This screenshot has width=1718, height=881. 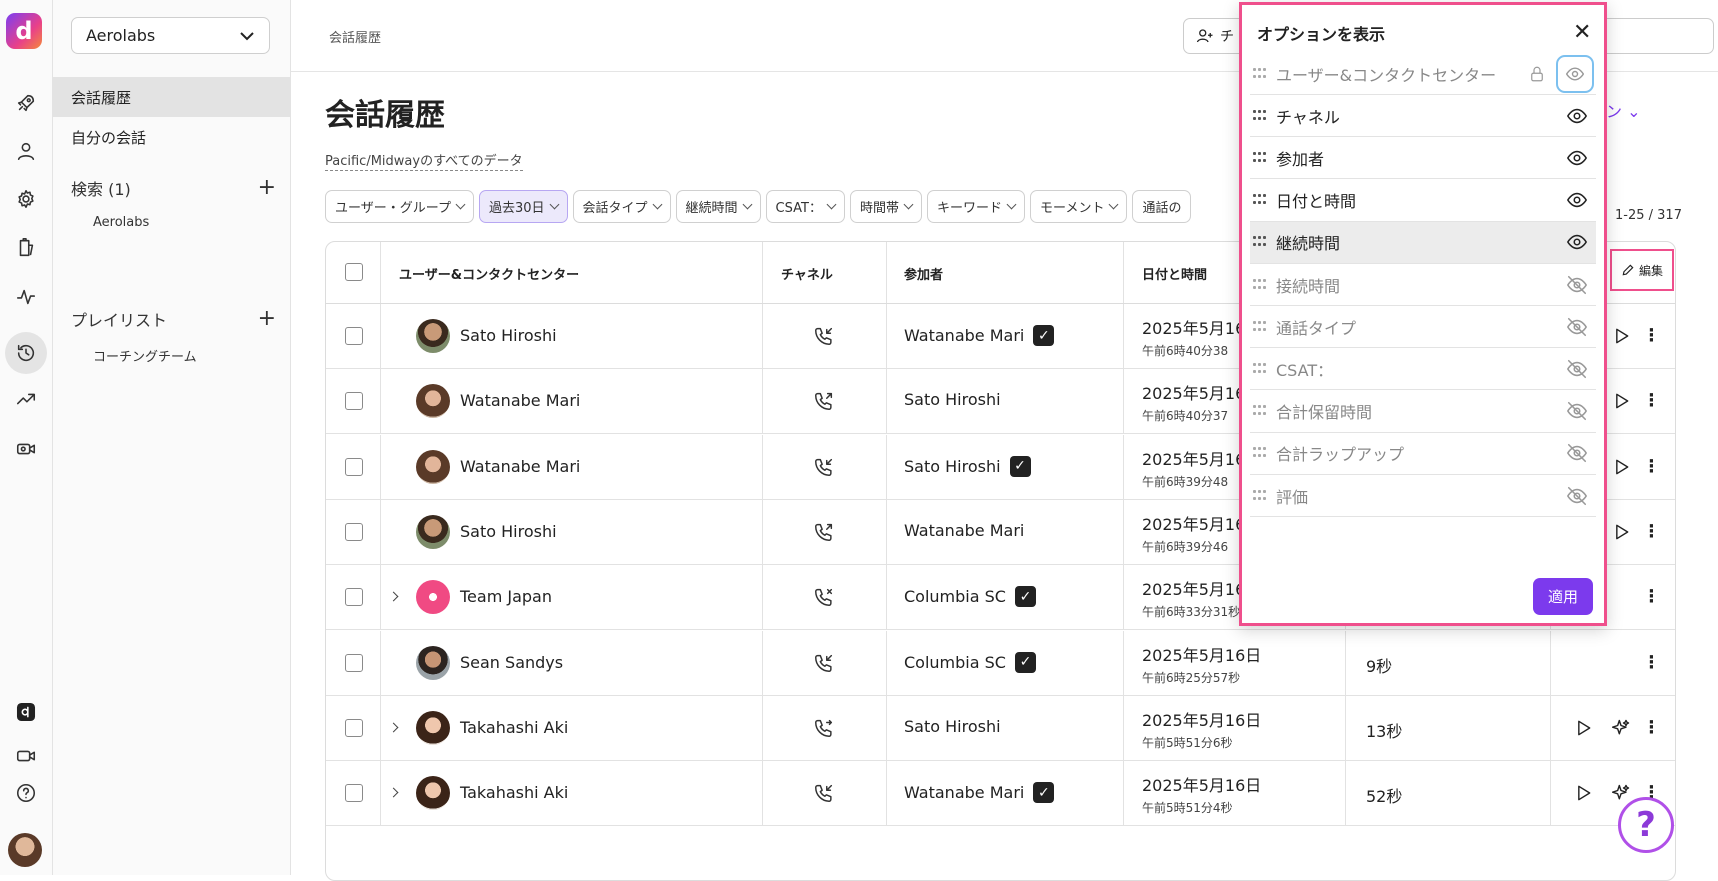 I want to click on filter-call: 通話の, so click(x=1162, y=206).